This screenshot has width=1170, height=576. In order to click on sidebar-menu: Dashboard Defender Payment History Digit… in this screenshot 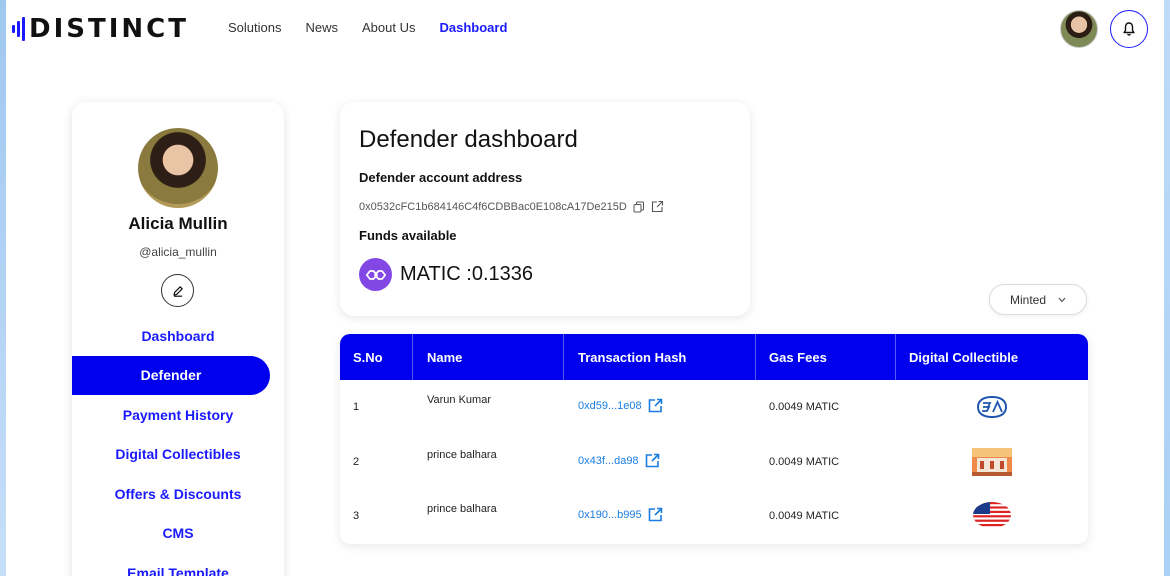, I will do `click(178, 446)`.